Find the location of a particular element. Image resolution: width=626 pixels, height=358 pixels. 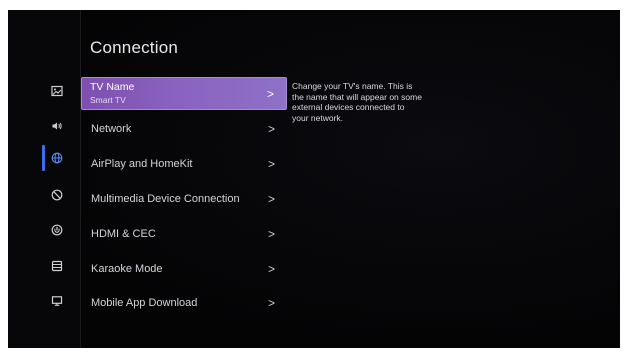

menu-item-airplay-homekit: AirPlay and HomeKit > is located at coordinates (184, 164).